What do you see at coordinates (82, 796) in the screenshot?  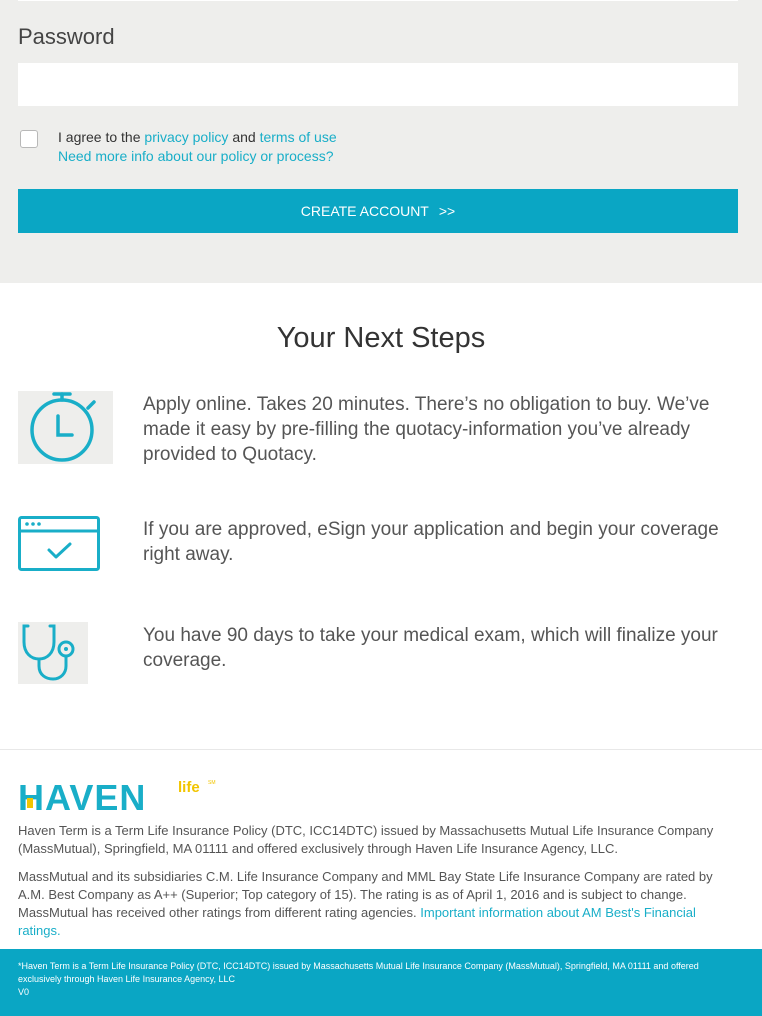 I see `svg-text: HAVEN` at bounding box center [82, 796].